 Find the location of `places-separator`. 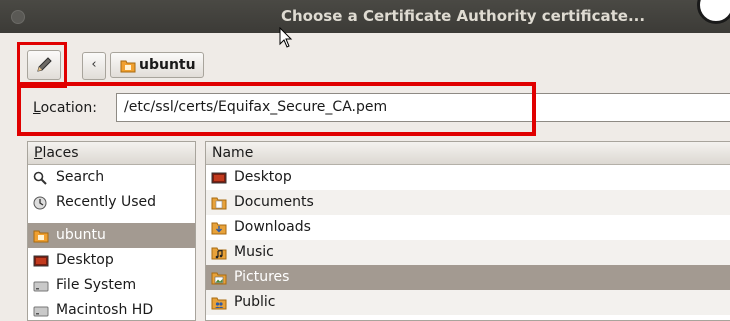

places-separator is located at coordinates (111, 219).